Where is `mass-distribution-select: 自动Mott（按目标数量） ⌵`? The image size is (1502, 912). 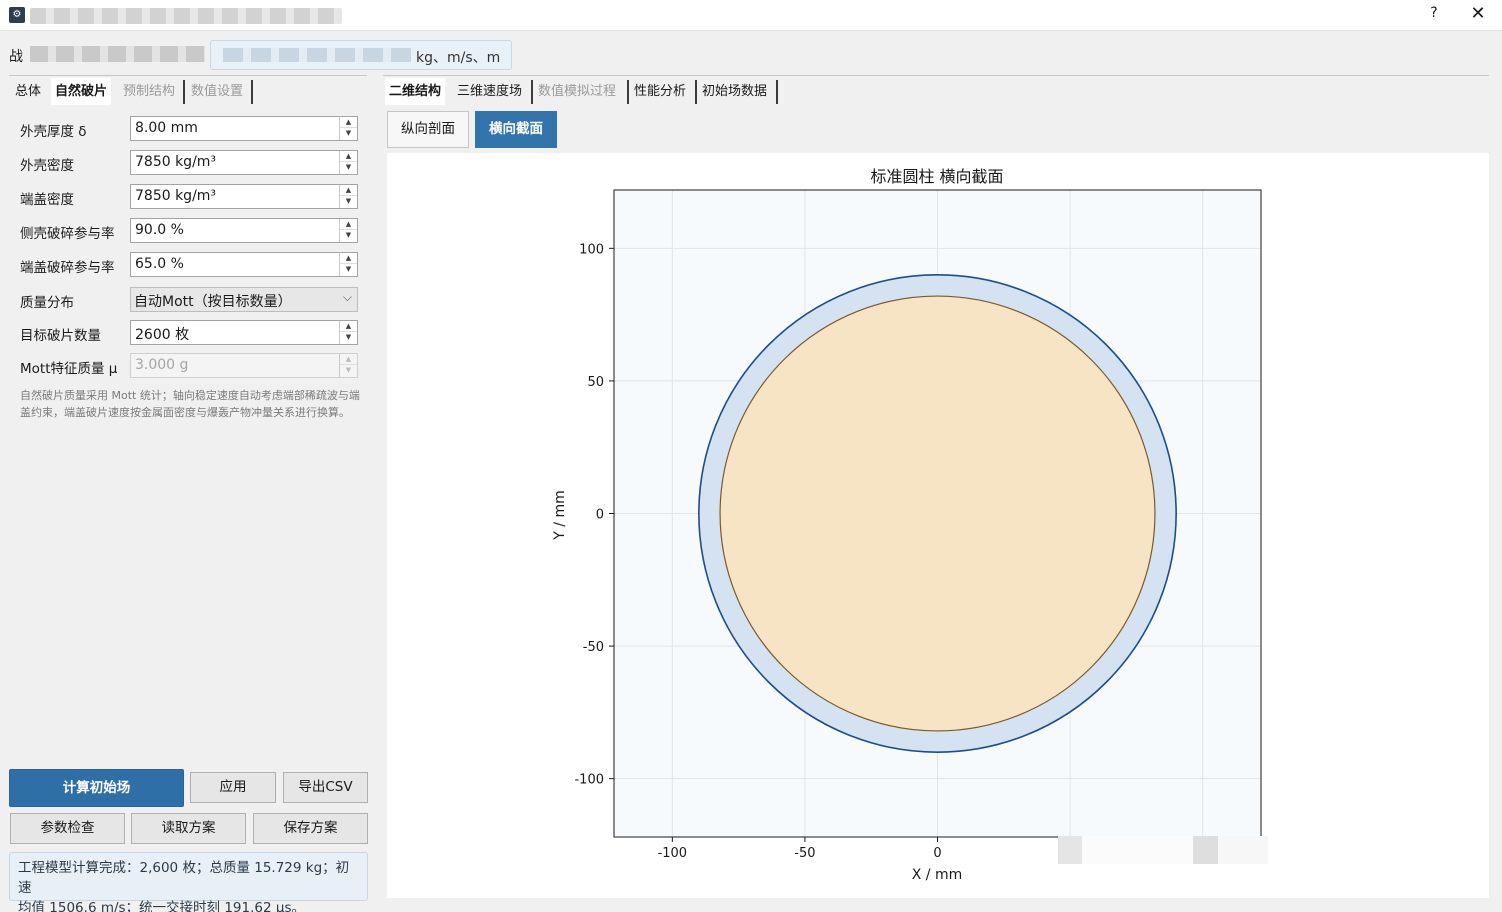 mass-distribution-select: 自动Mott（按目标数量） ⌵ is located at coordinates (244, 299).